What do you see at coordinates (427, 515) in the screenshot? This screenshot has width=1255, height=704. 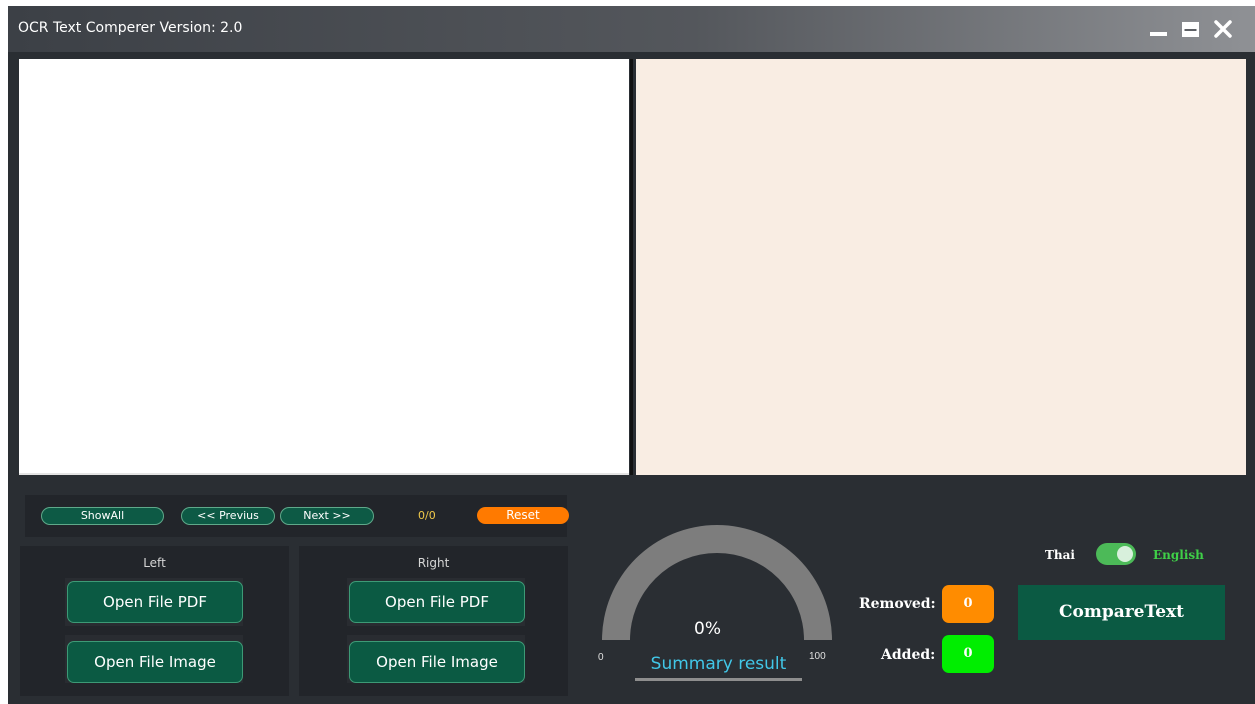 I see `difference-counter: 0/0` at bounding box center [427, 515].